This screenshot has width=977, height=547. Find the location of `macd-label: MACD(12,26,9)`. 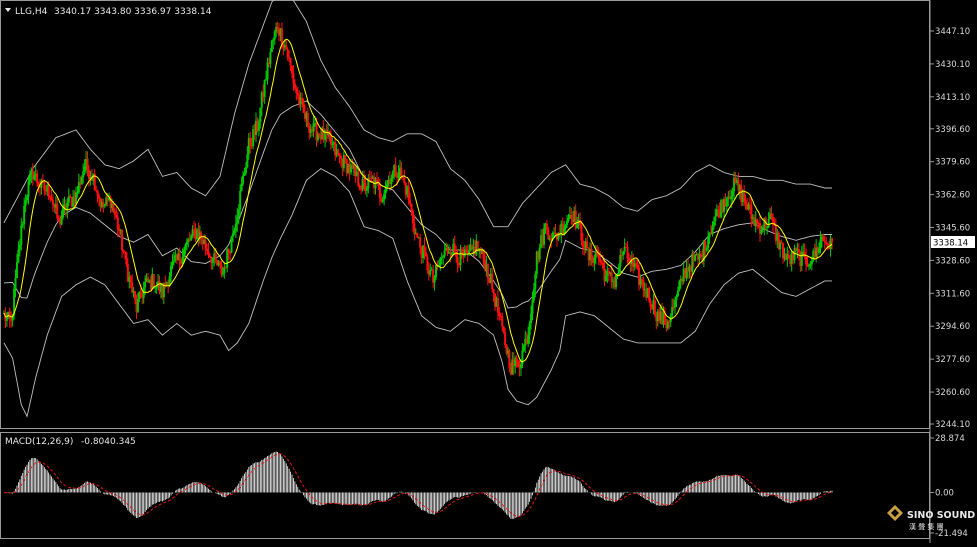

macd-label: MACD(12,26,9) is located at coordinates (39, 442).